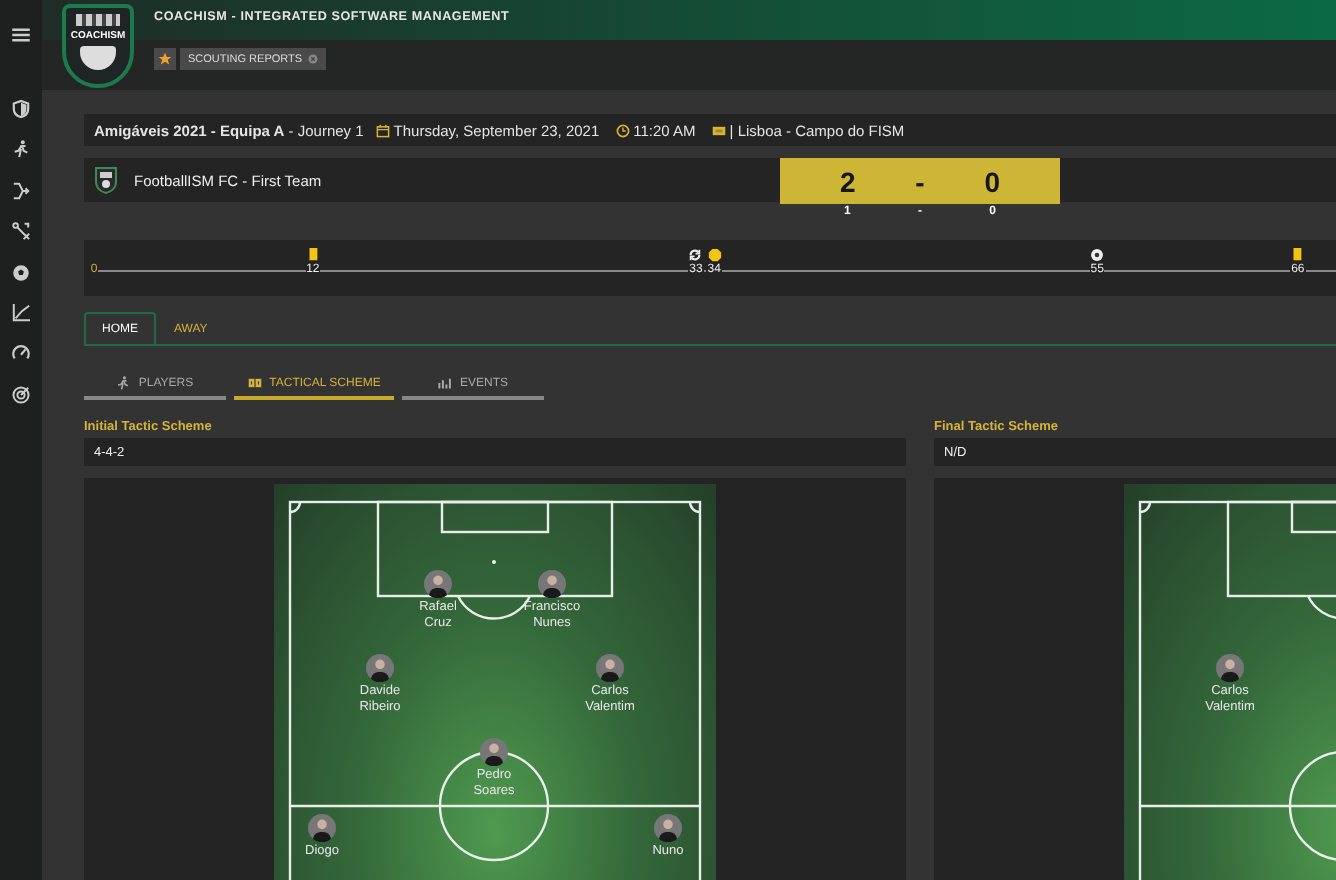 This screenshot has height=880, width=1336. Describe the element at coordinates (718, 130) in the screenshot. I see `stadium-icon` at that location.